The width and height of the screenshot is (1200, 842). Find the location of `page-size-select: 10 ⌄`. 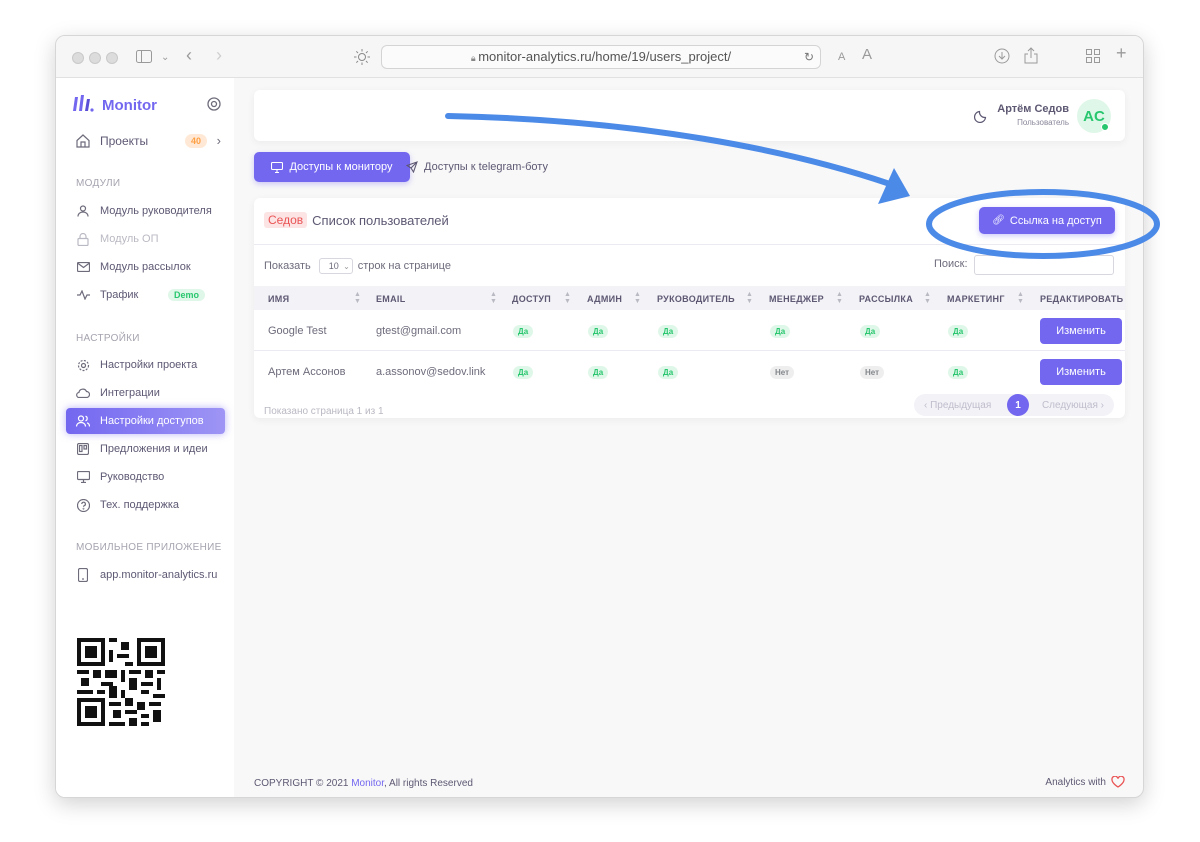

page-size-select: 10 ⌄ is located at coordinates (335, 266).